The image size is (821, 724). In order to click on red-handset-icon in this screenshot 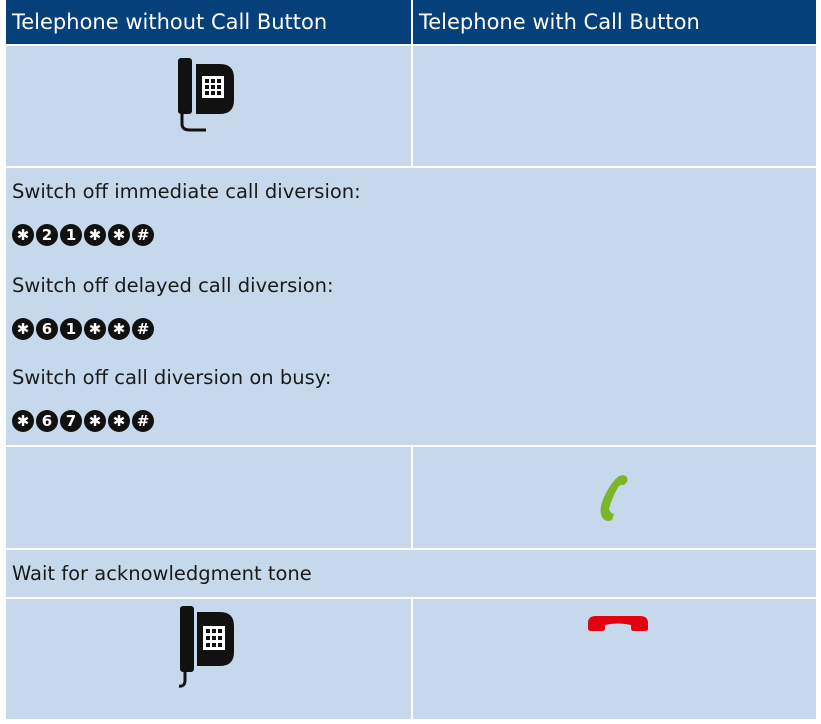, I will do `click(618, 623)`.